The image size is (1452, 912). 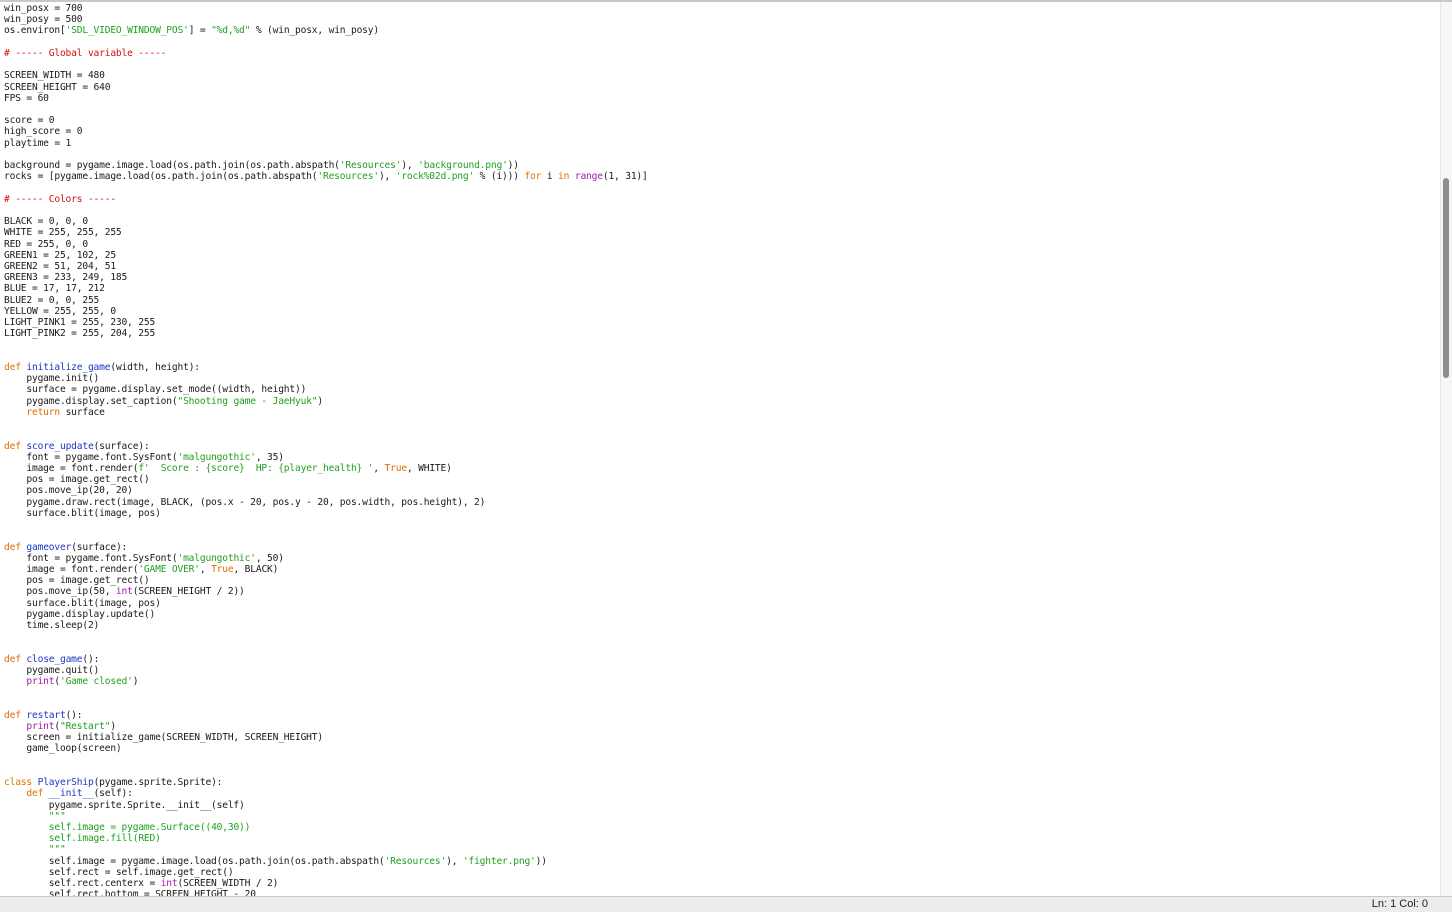 What do you see at coordinates (326, 143) in the screenshot?
I see `code-line: playtime = 1` at bounding box center [326, 143].